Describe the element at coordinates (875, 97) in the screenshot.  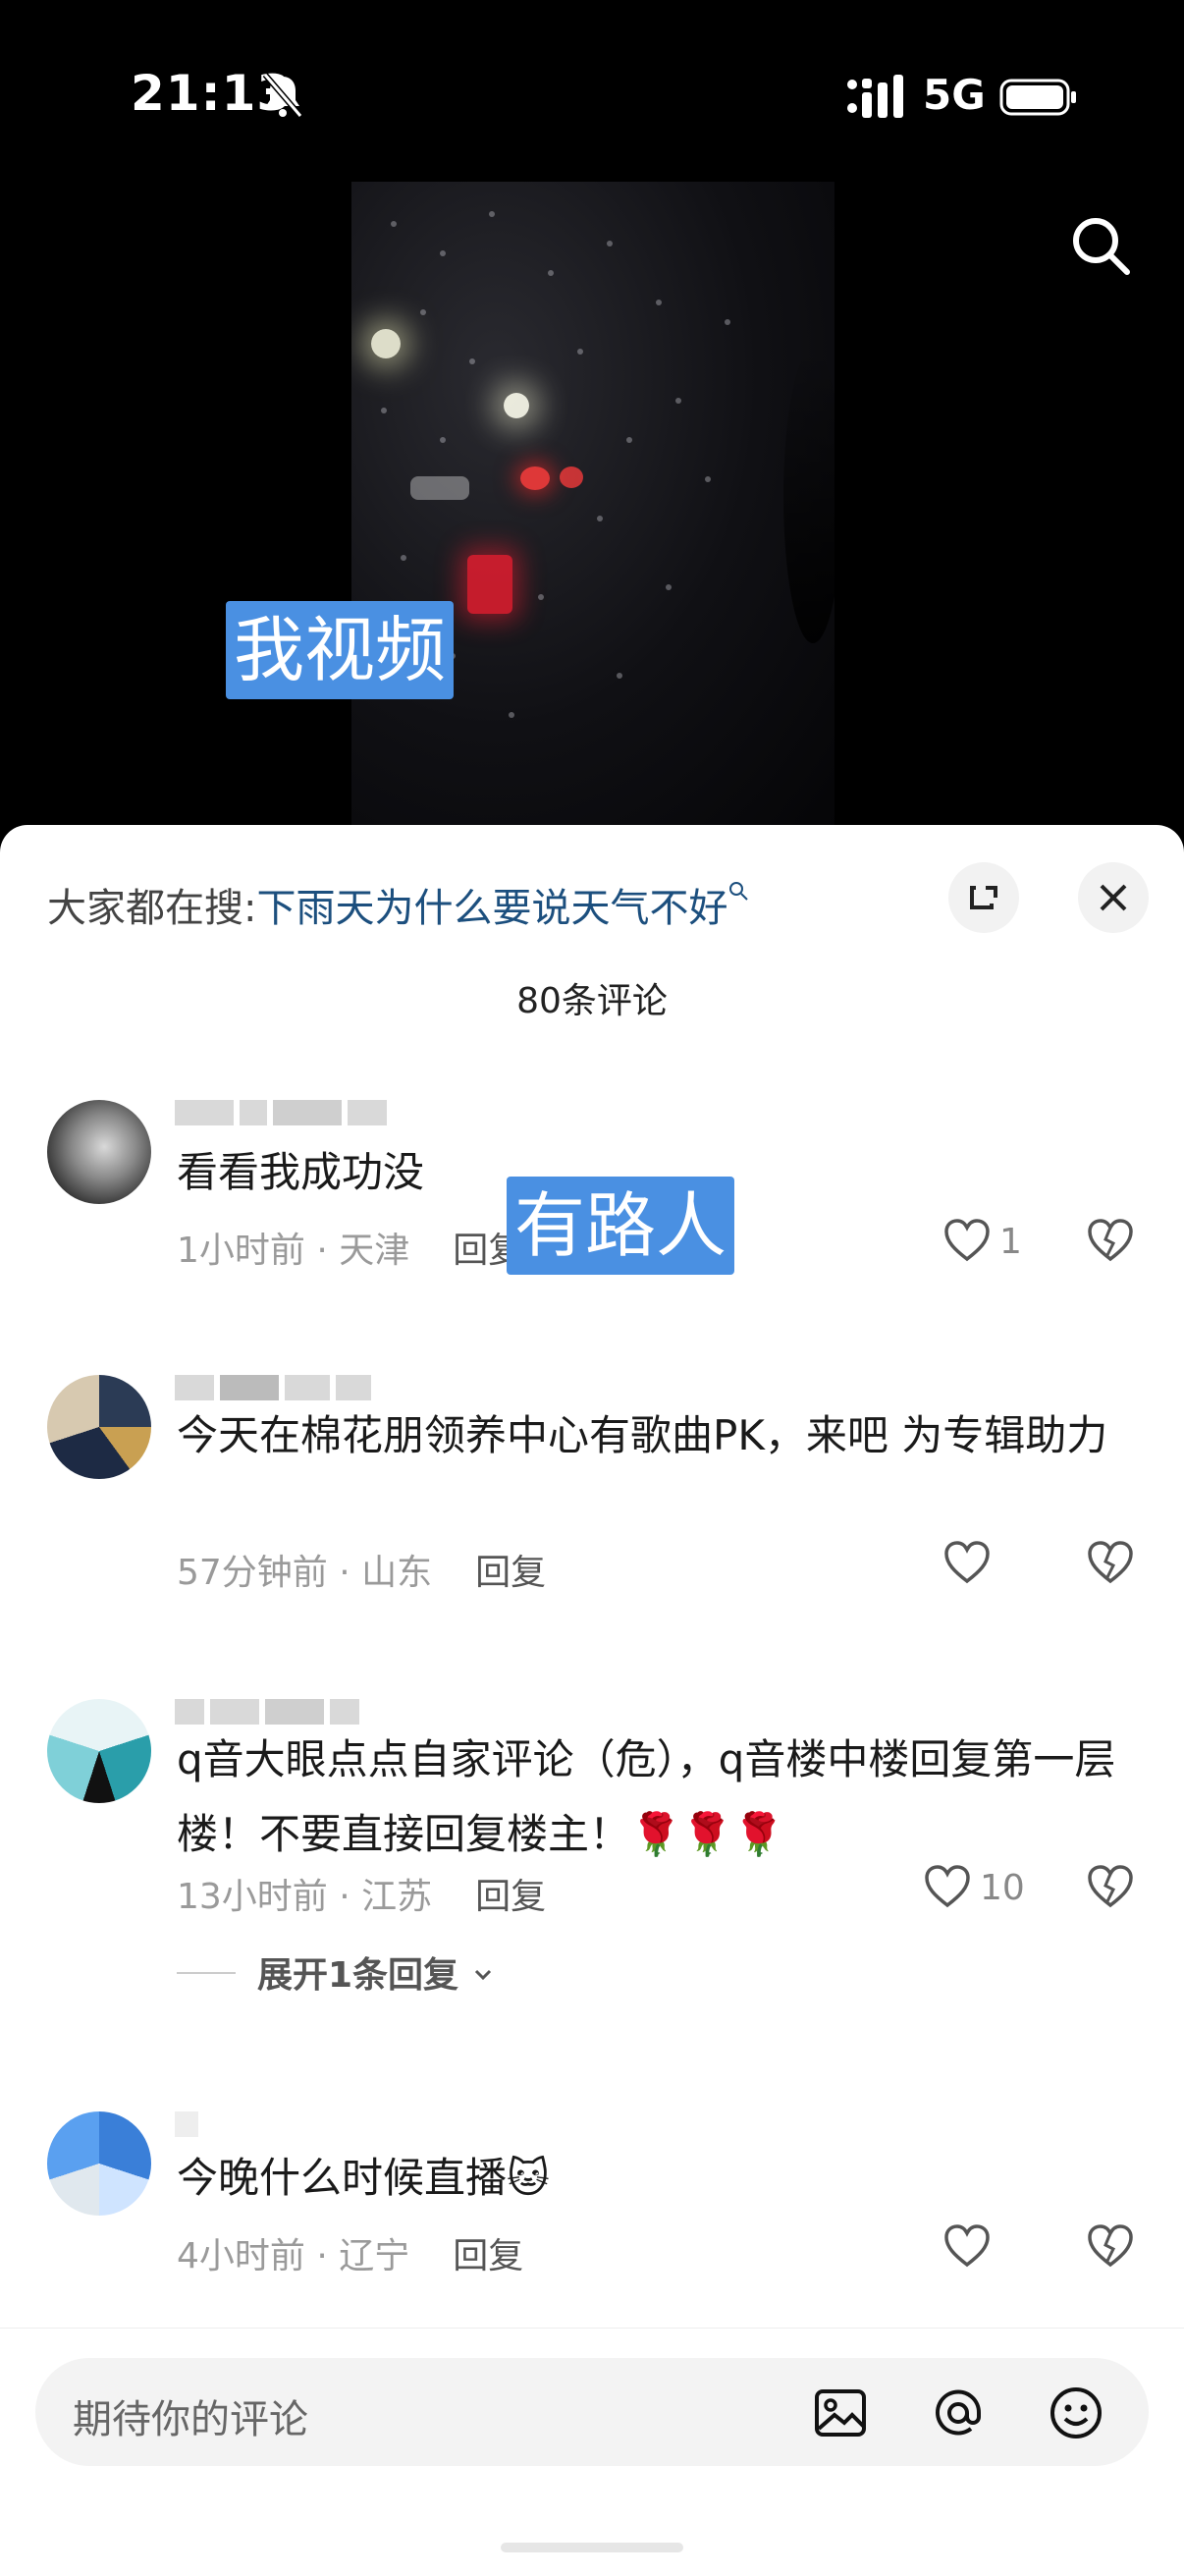
I see `signal-icon` at that location.